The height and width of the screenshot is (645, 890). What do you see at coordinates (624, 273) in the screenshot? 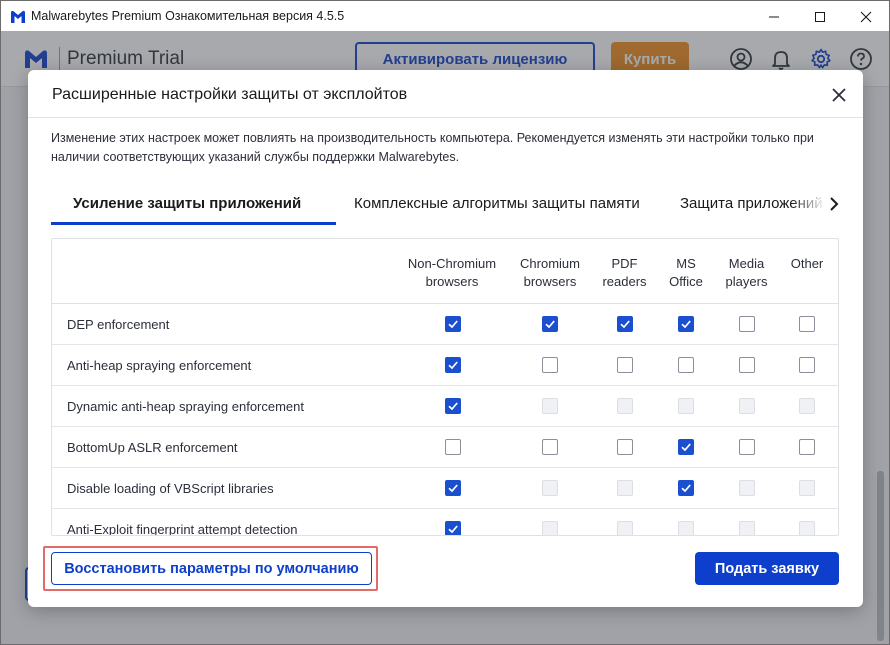
I see `column-header: PDF readers` at bounding box center [624, 273].